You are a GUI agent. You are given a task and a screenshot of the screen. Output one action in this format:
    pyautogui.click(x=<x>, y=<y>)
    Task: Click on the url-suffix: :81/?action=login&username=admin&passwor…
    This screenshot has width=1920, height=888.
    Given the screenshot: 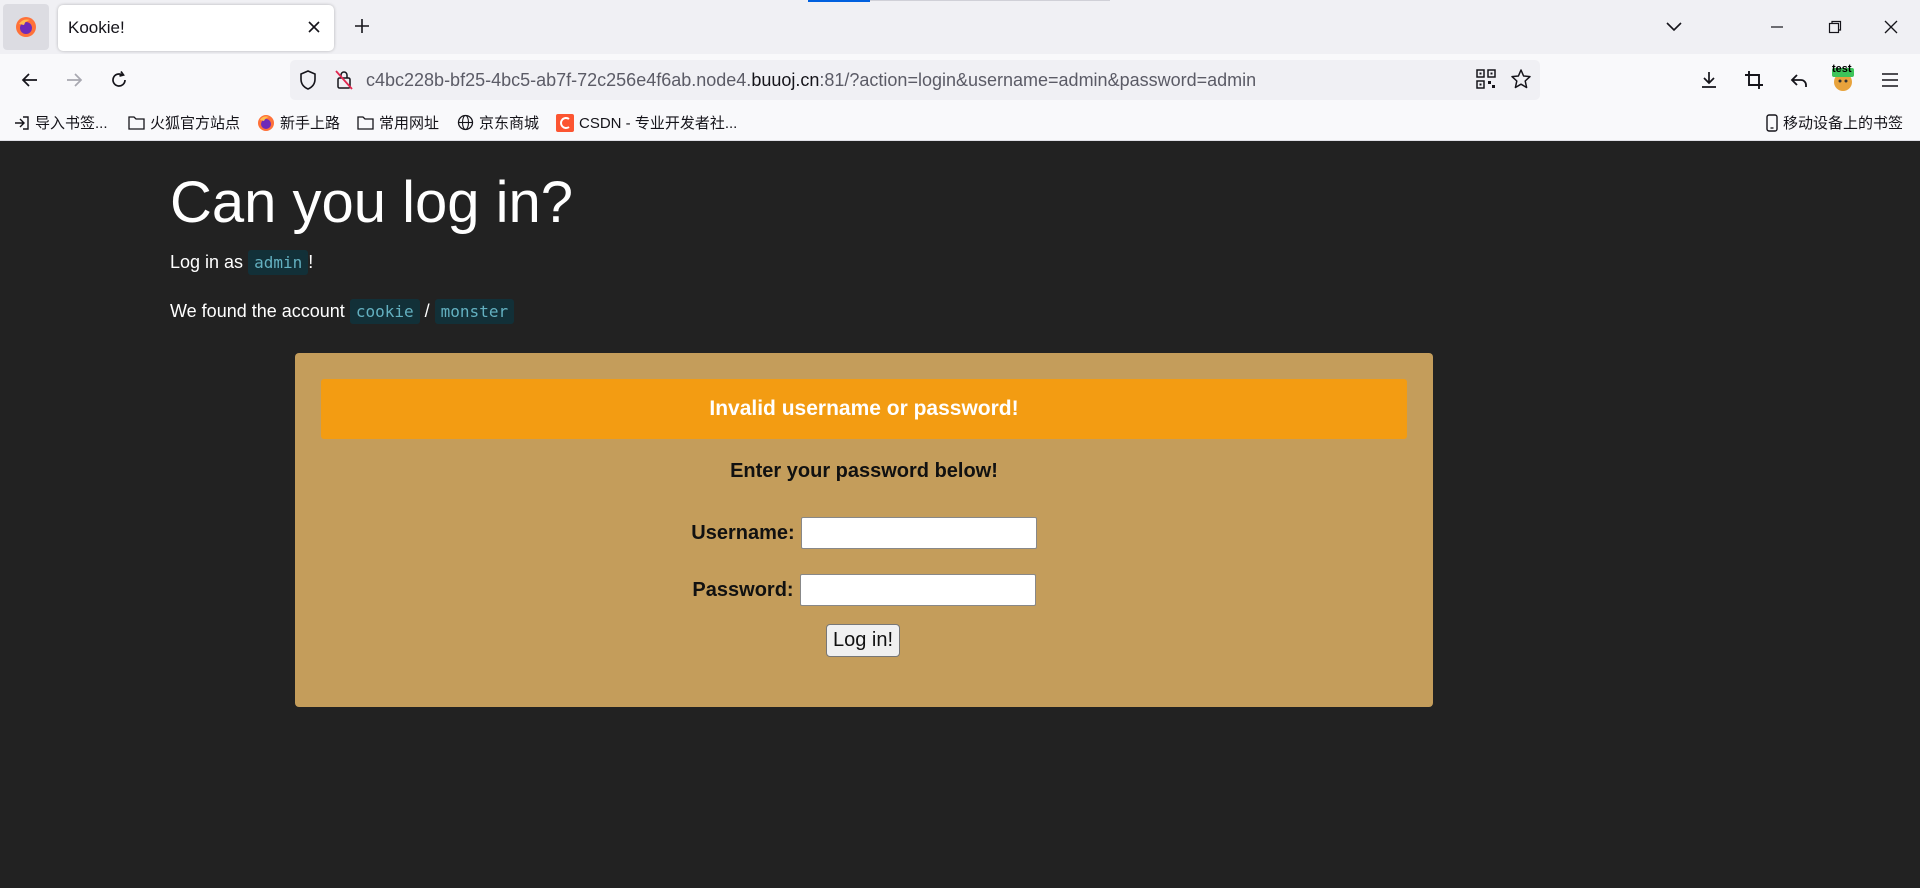 What is the action you would take?
    pyautogui.click(x=1038, y=80)
    